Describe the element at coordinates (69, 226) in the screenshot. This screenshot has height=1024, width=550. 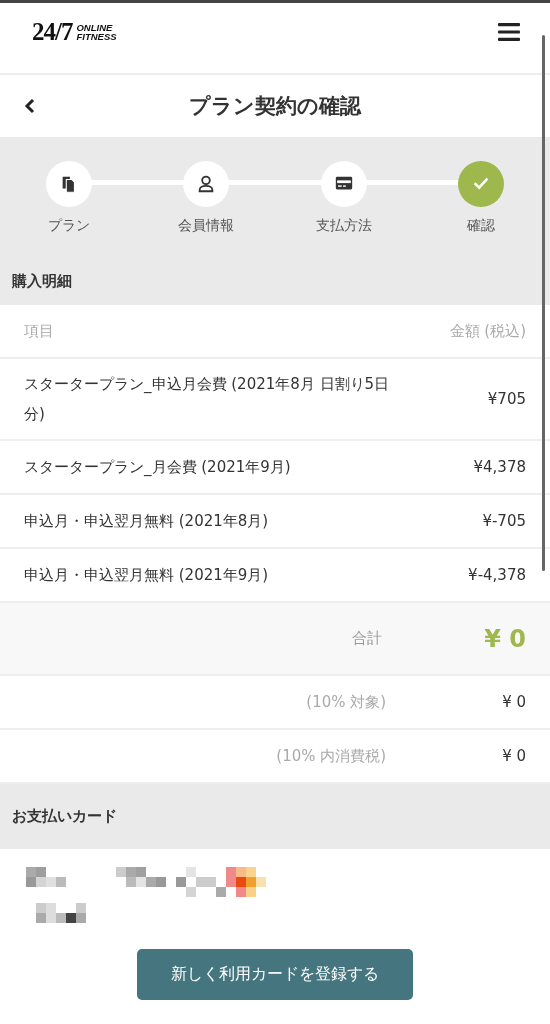
I see `step-label: プラン` at that location.